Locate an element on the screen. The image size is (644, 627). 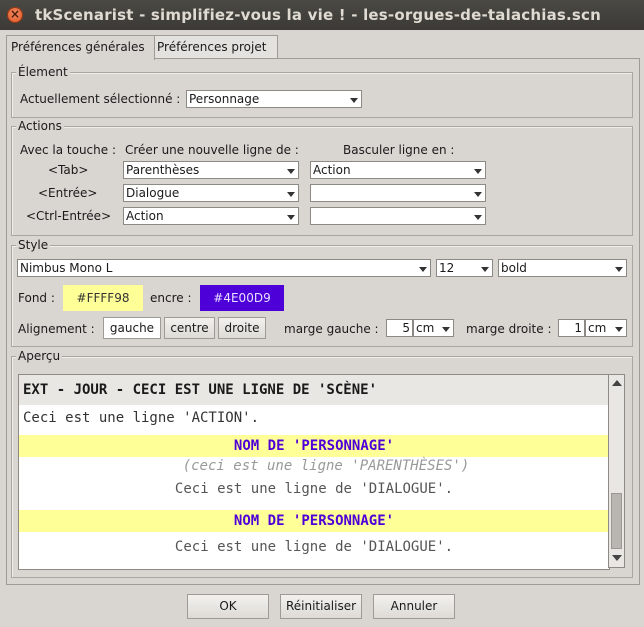
preview-parenthetical-line: (ceci est une ligne 'PARENTHÈSES') is located at coordinates (326, 466).